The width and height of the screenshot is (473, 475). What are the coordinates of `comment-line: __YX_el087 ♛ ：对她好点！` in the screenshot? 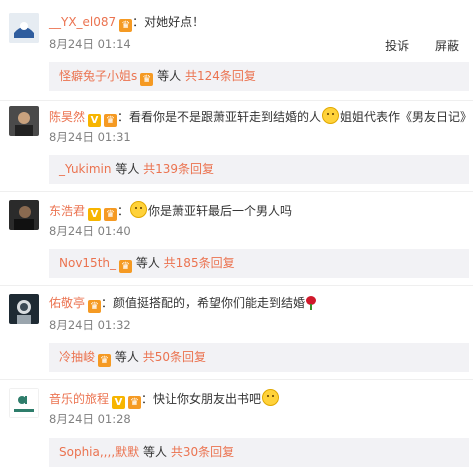 It's located at (126, 23).